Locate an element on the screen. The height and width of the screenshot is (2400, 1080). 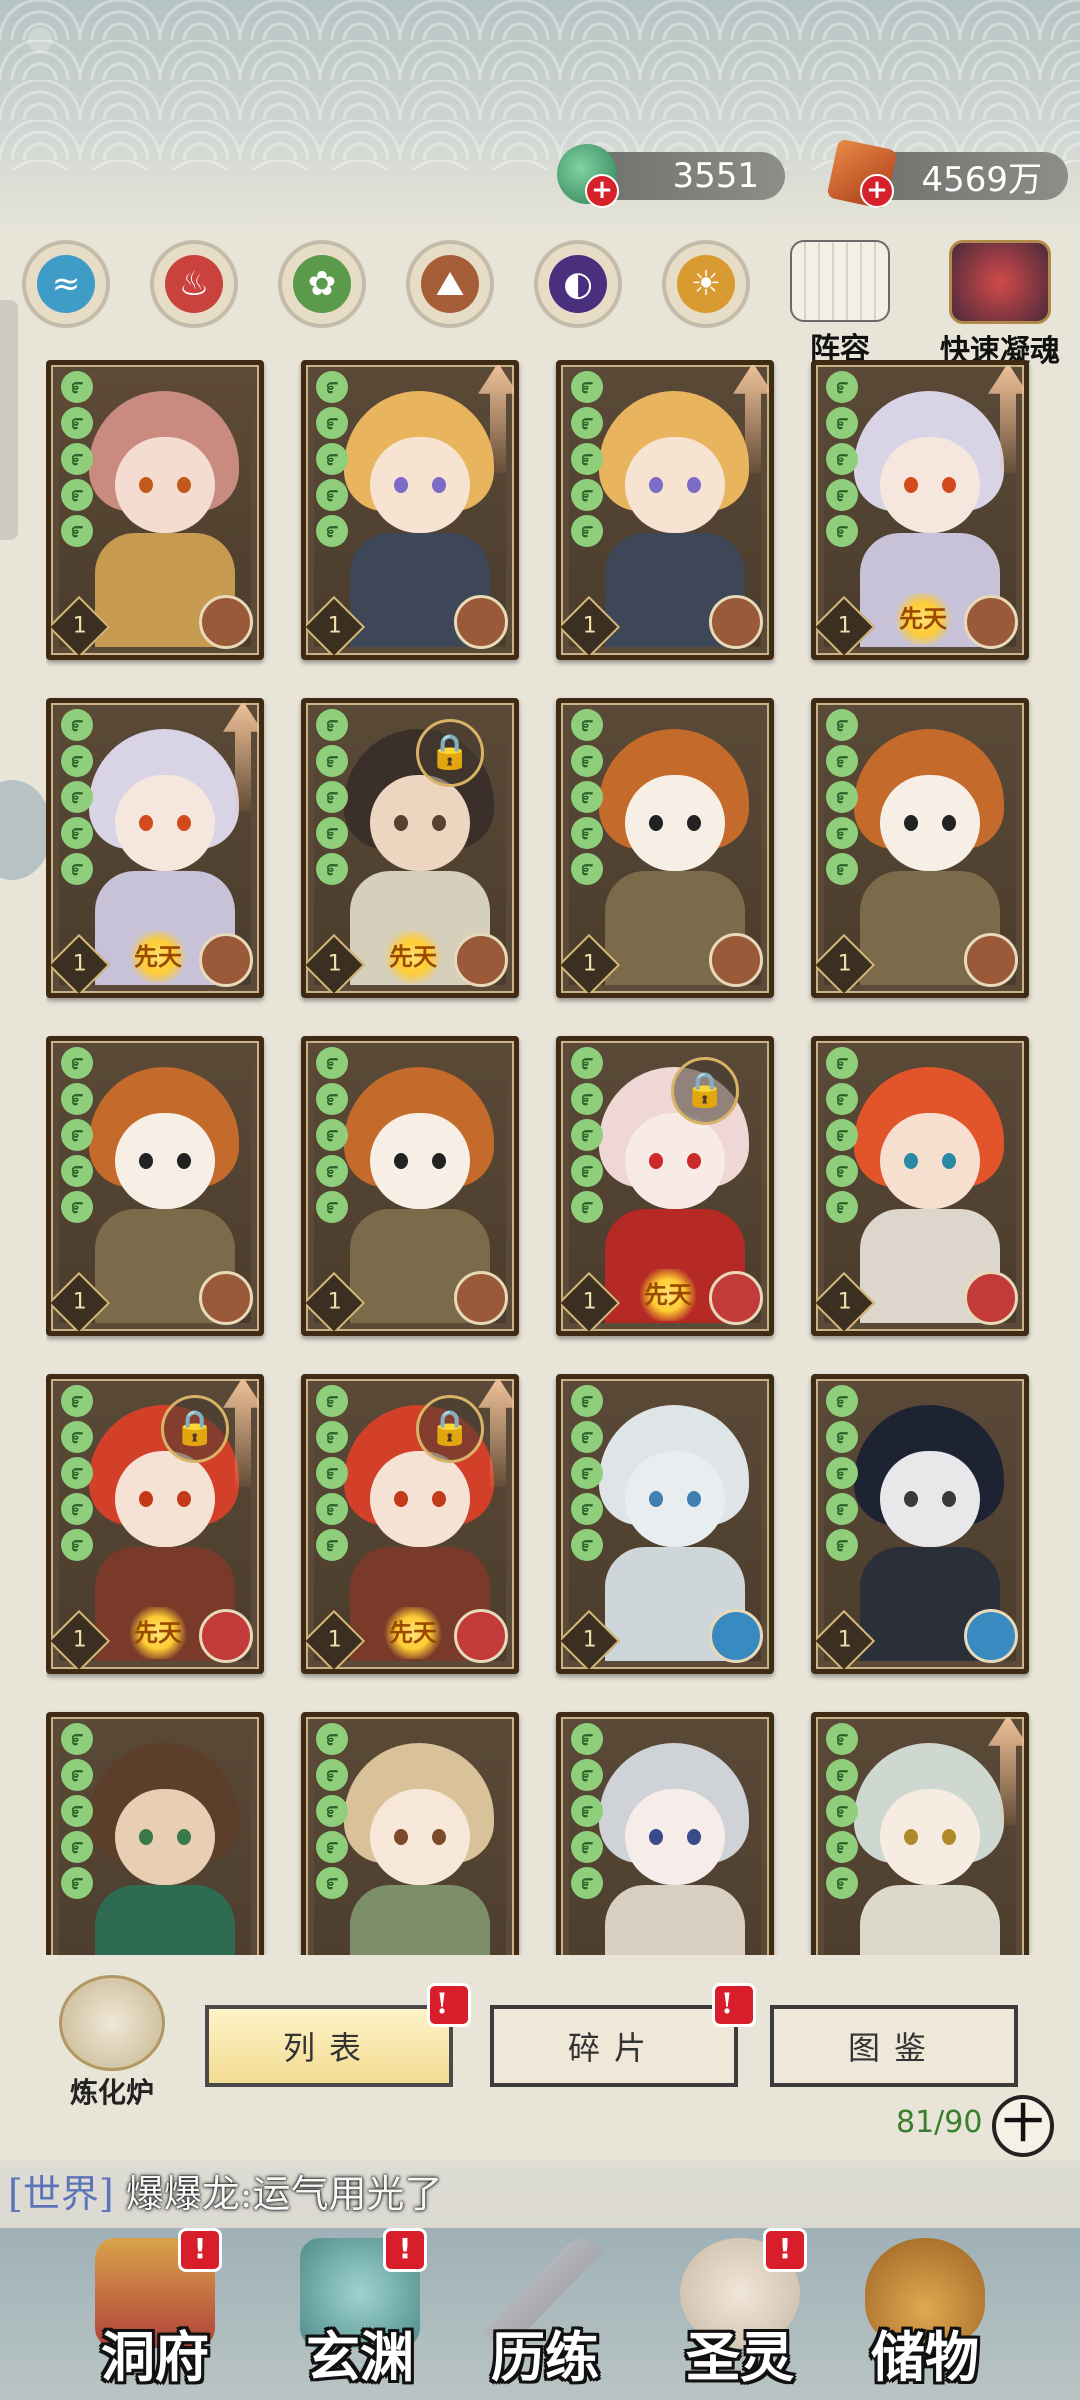
currency-jade: + 3551 is located at coordinates (671, 176).